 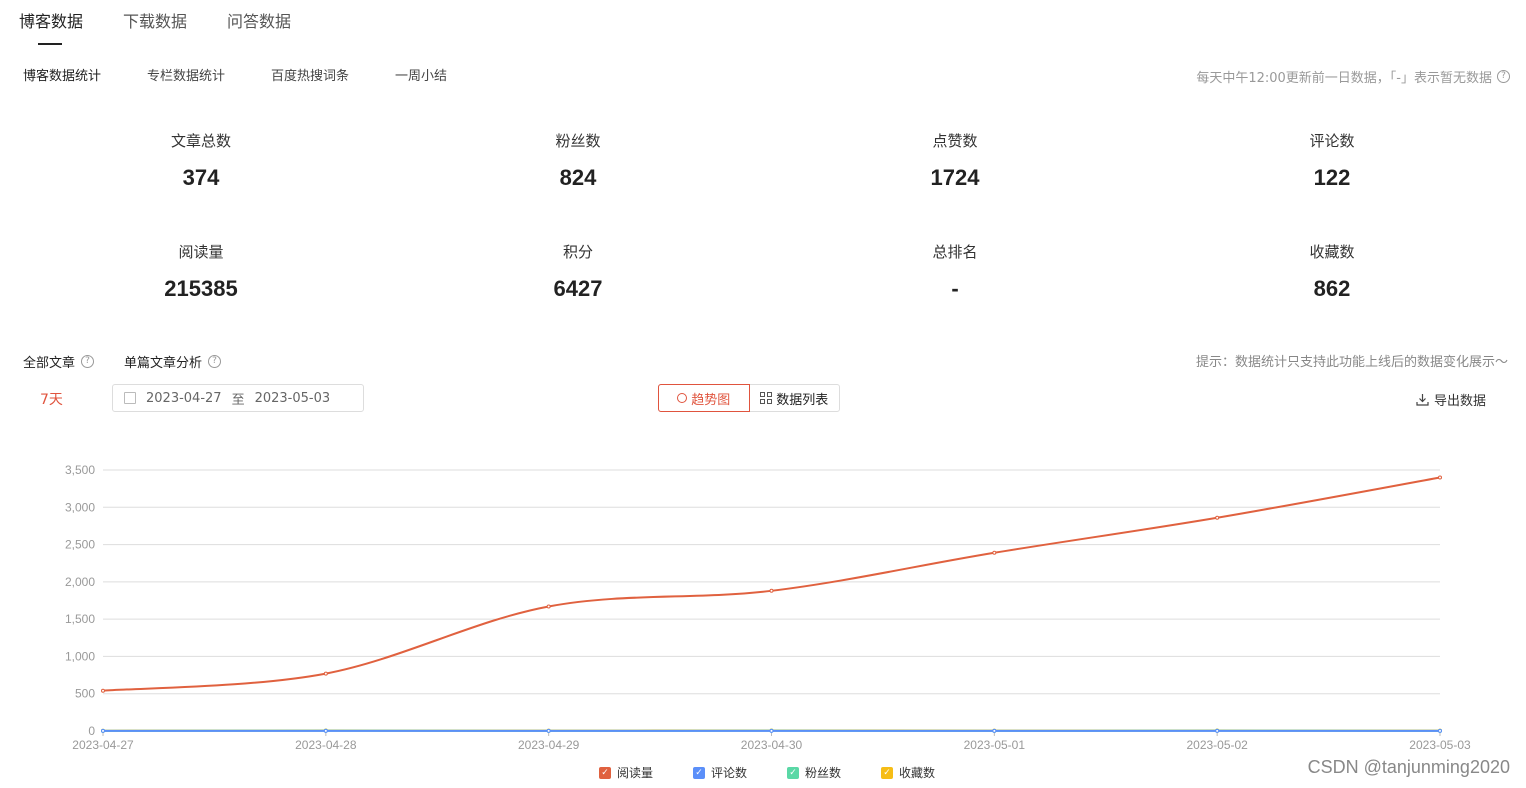 I want to click on start-date: 2023-04-27, so click(x=184, y=398).